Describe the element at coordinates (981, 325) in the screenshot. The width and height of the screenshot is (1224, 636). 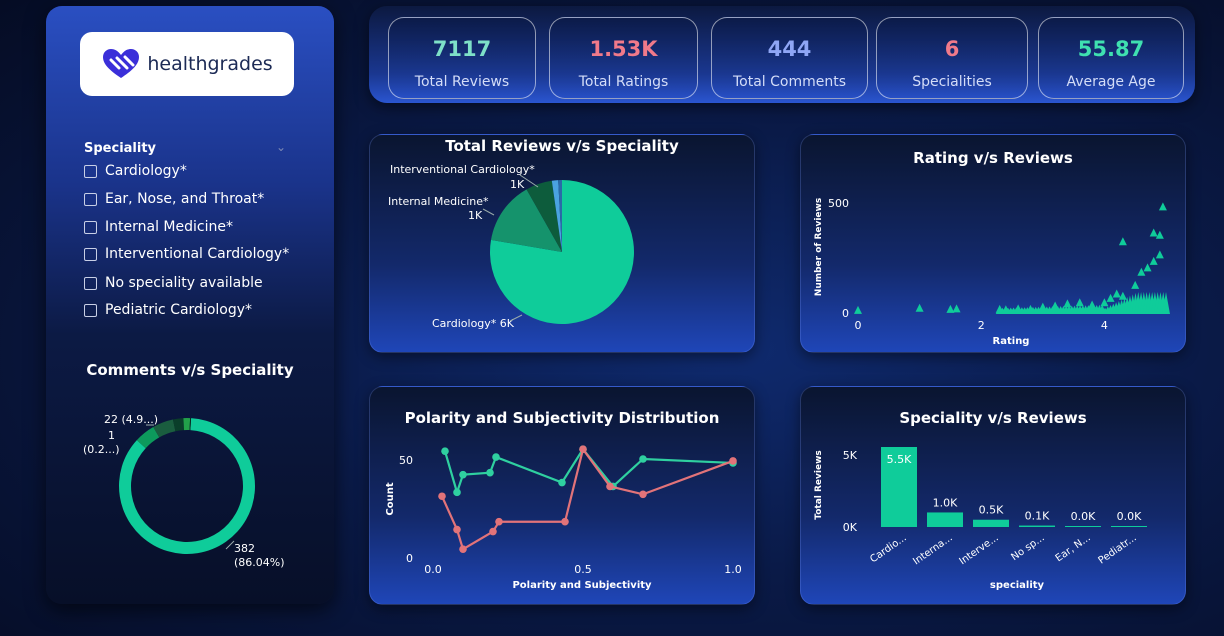
I see `x-tick-label: 2` at that location.